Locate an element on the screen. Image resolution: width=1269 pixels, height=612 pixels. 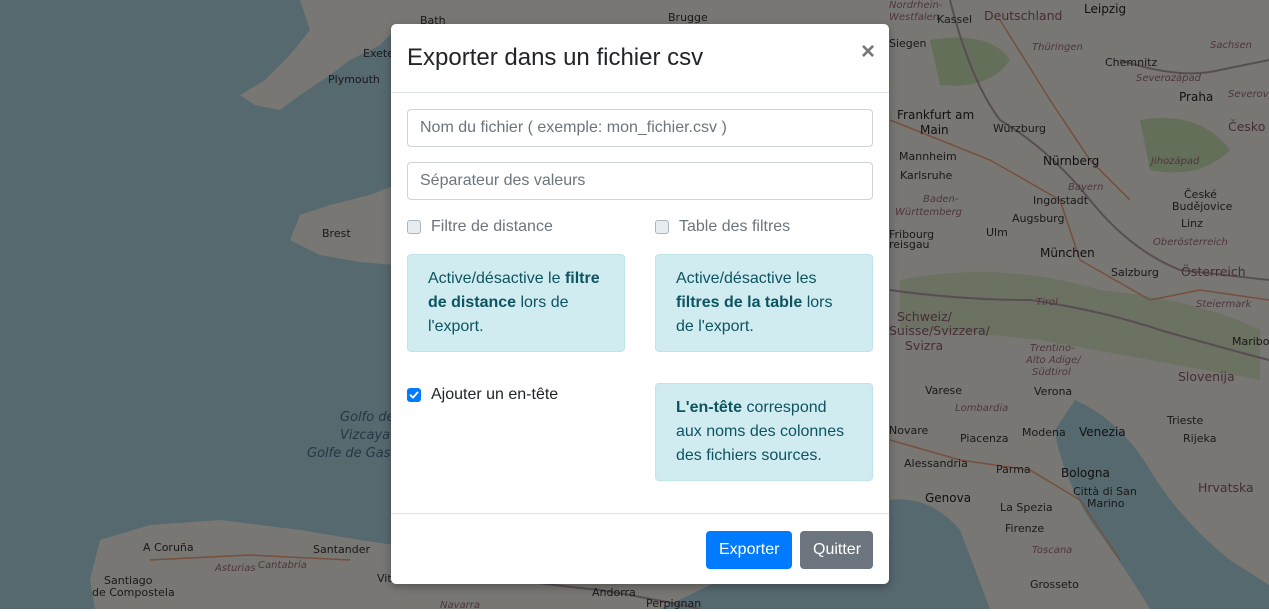
add-header-checkbox is located at coordinates (414, 395).